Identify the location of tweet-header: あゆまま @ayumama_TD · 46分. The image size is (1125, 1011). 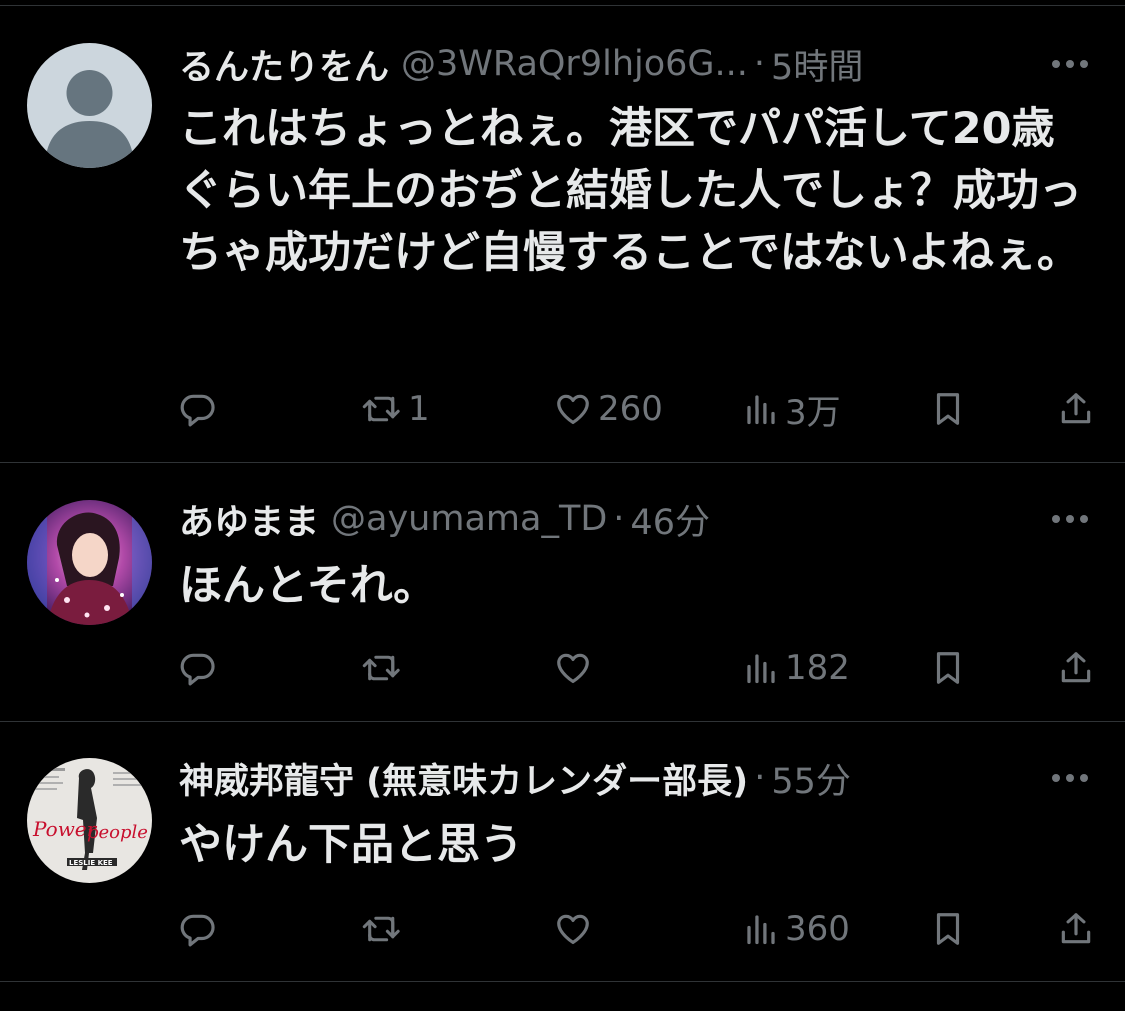
(607, 519).